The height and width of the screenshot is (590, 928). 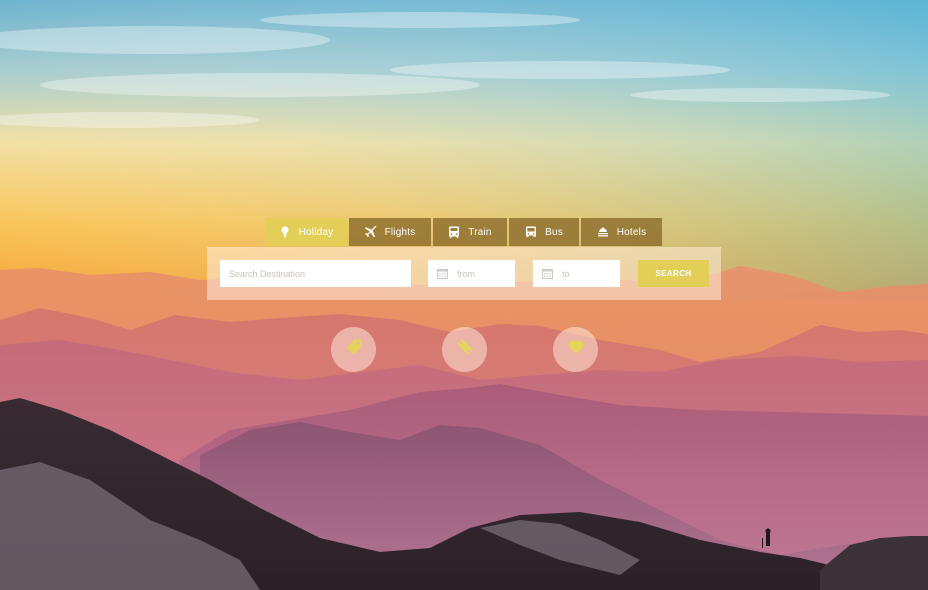 I want to click on destination-input: Search Destination, so click(x=315, y=273).